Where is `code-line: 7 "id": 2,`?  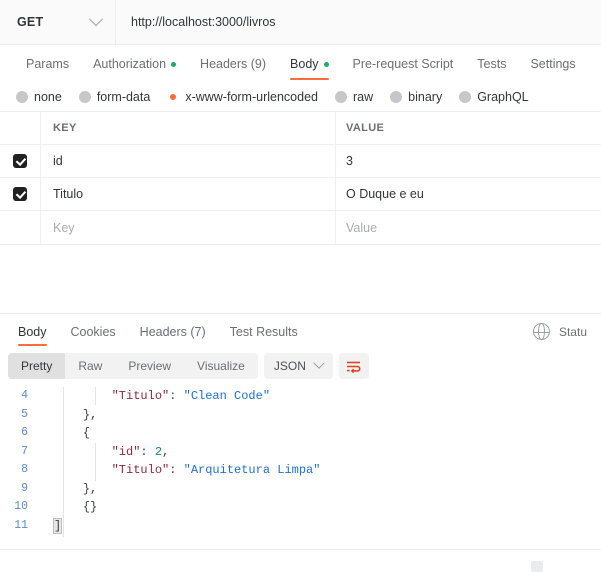
code-line: 7 "id": 2, is located at coordinates (300, 452).